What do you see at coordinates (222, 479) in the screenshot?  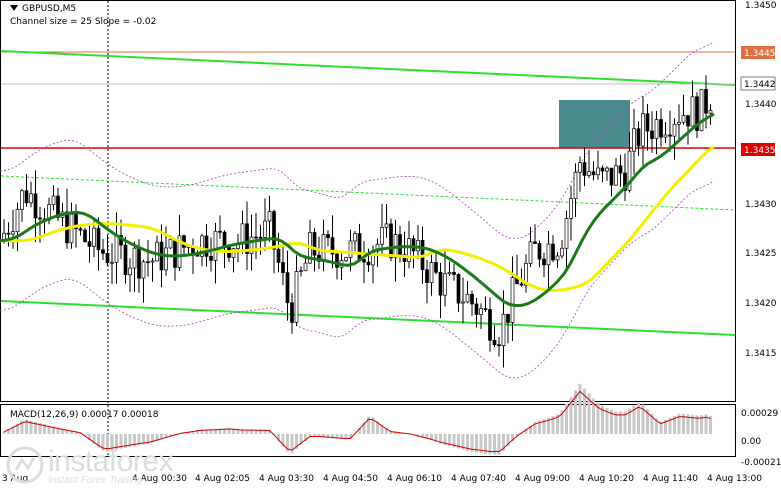 I see `time-tick: 4 Aug 02:05` at bounding box center [222, 479].